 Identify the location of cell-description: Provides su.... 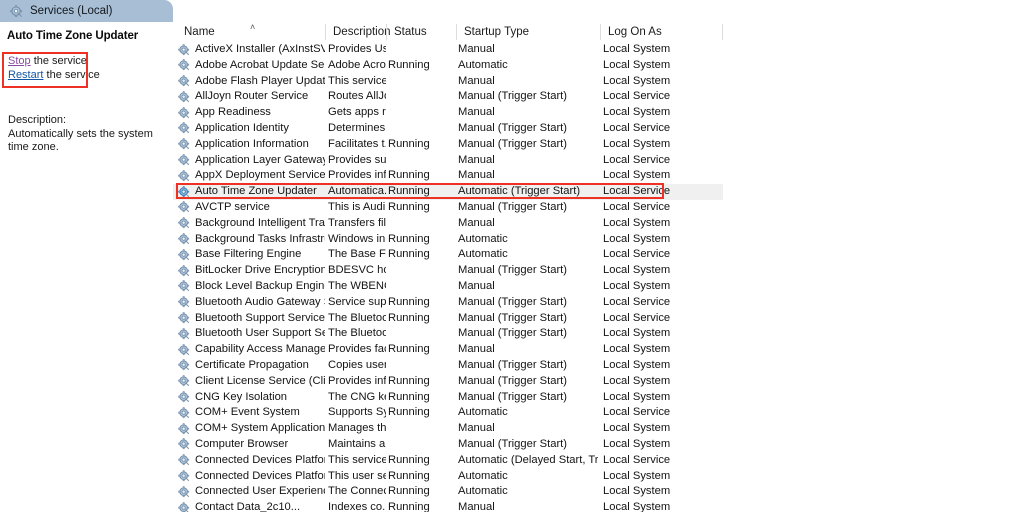
(357, 159).